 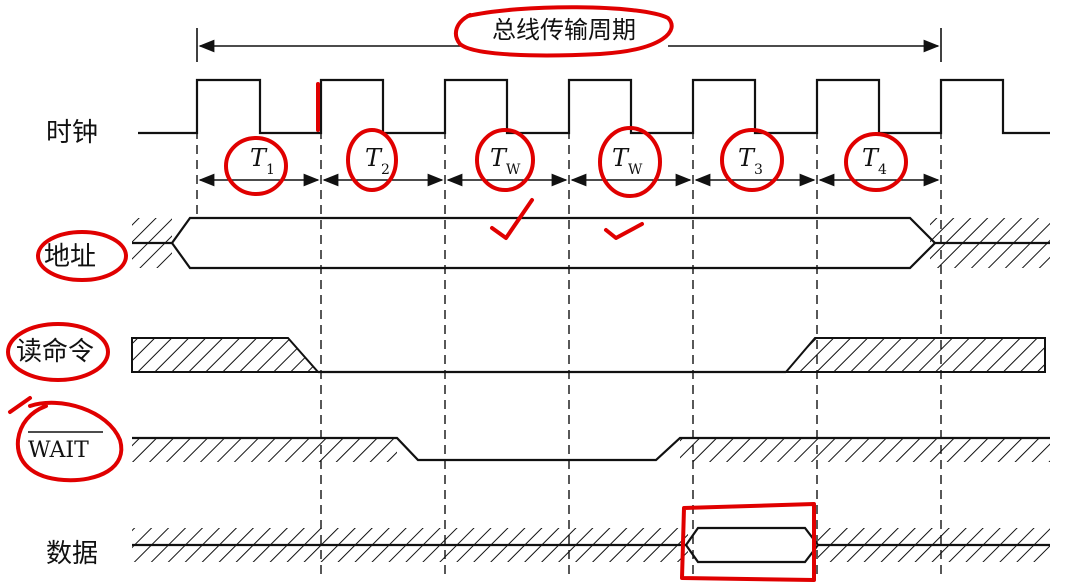 I want to click on tw2-check-mark, so click(x=624, y=231).